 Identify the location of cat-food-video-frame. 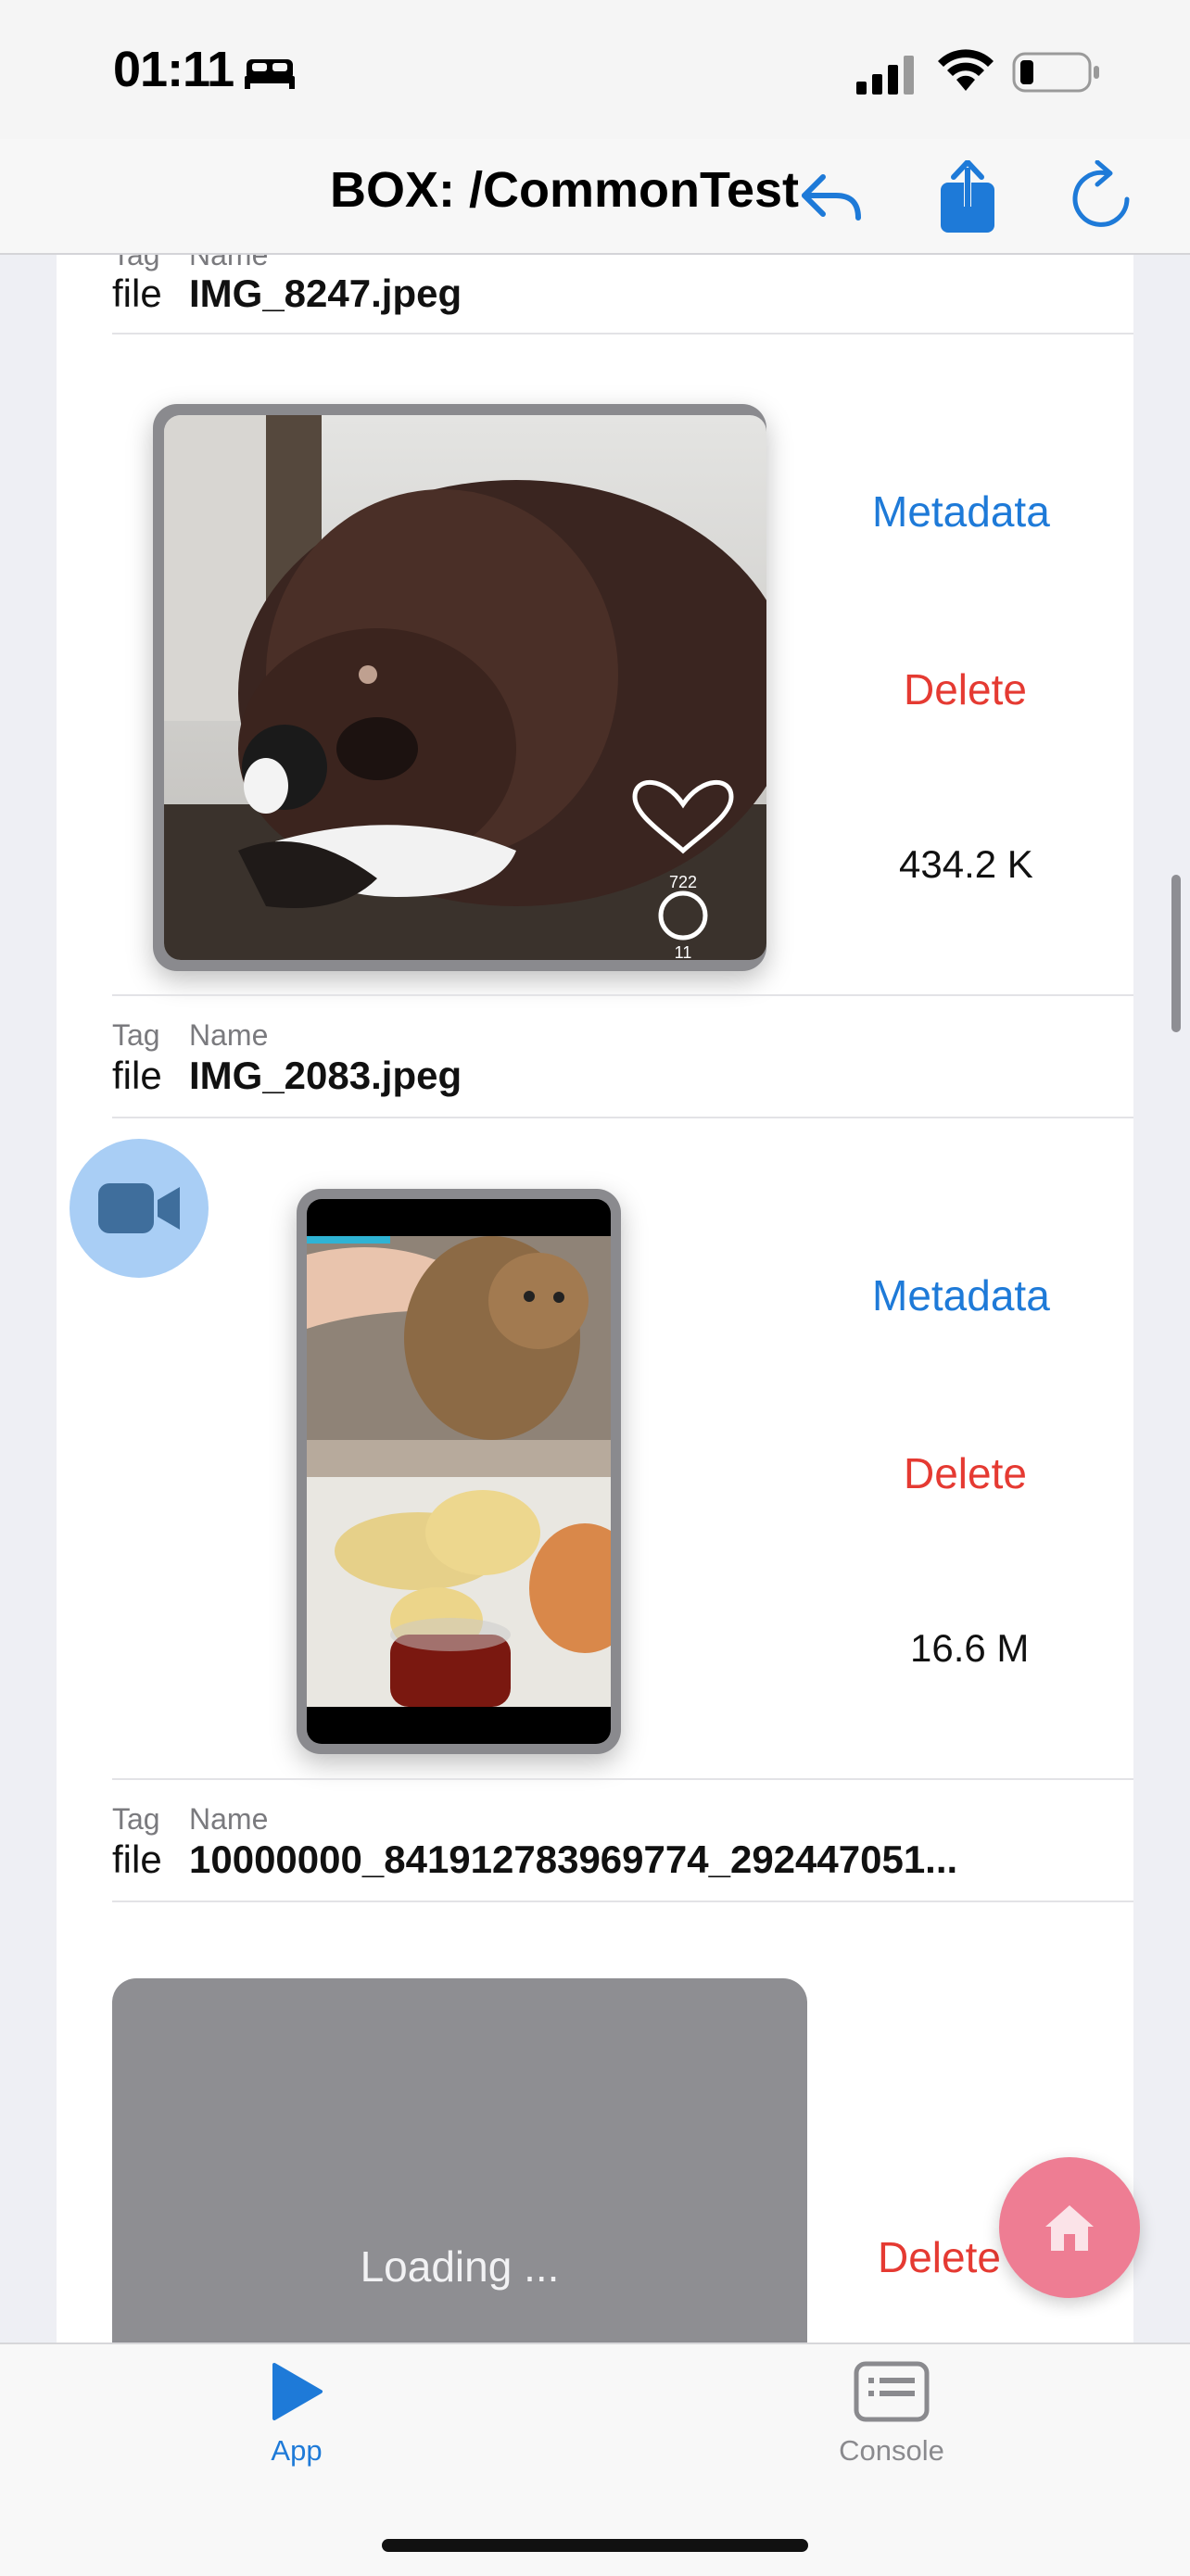
(459, 1472).